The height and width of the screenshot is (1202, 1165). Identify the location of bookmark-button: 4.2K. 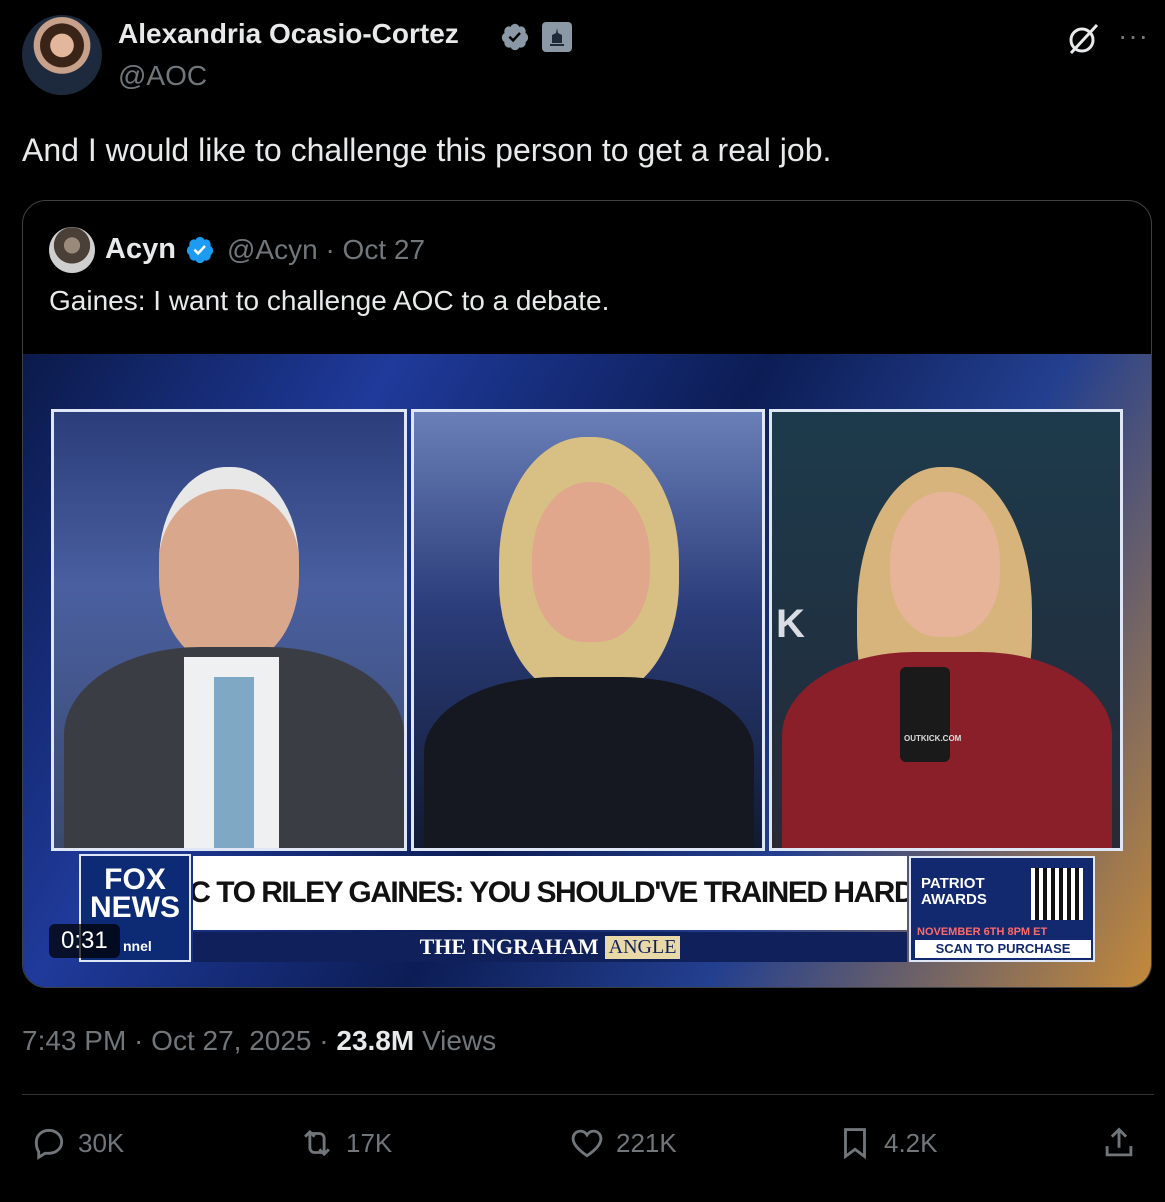
(887, 1143).